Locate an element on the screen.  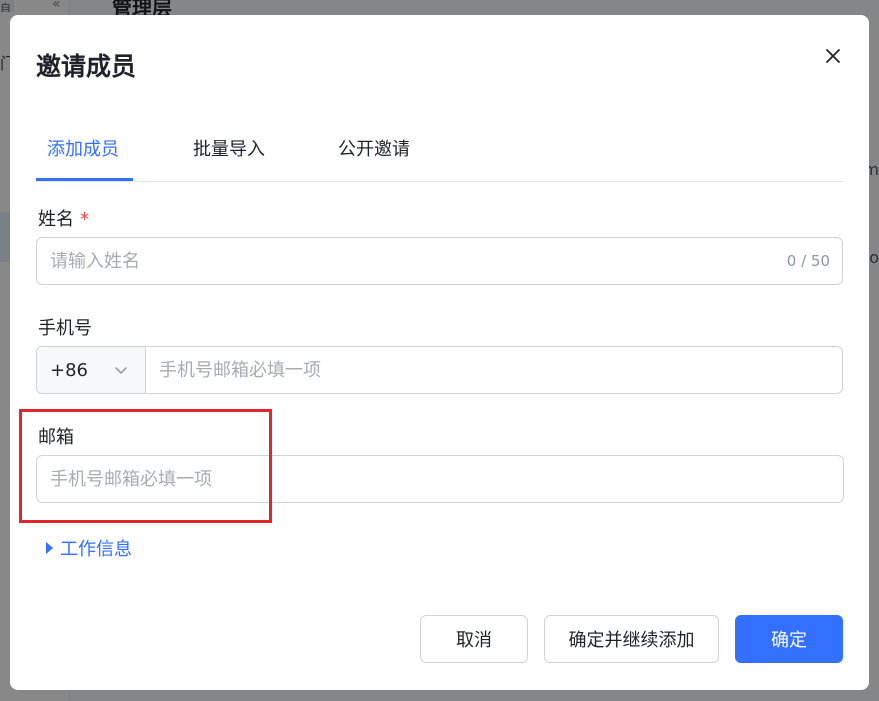
name-label-text: 姓名 is located at coordinates (56, 219).